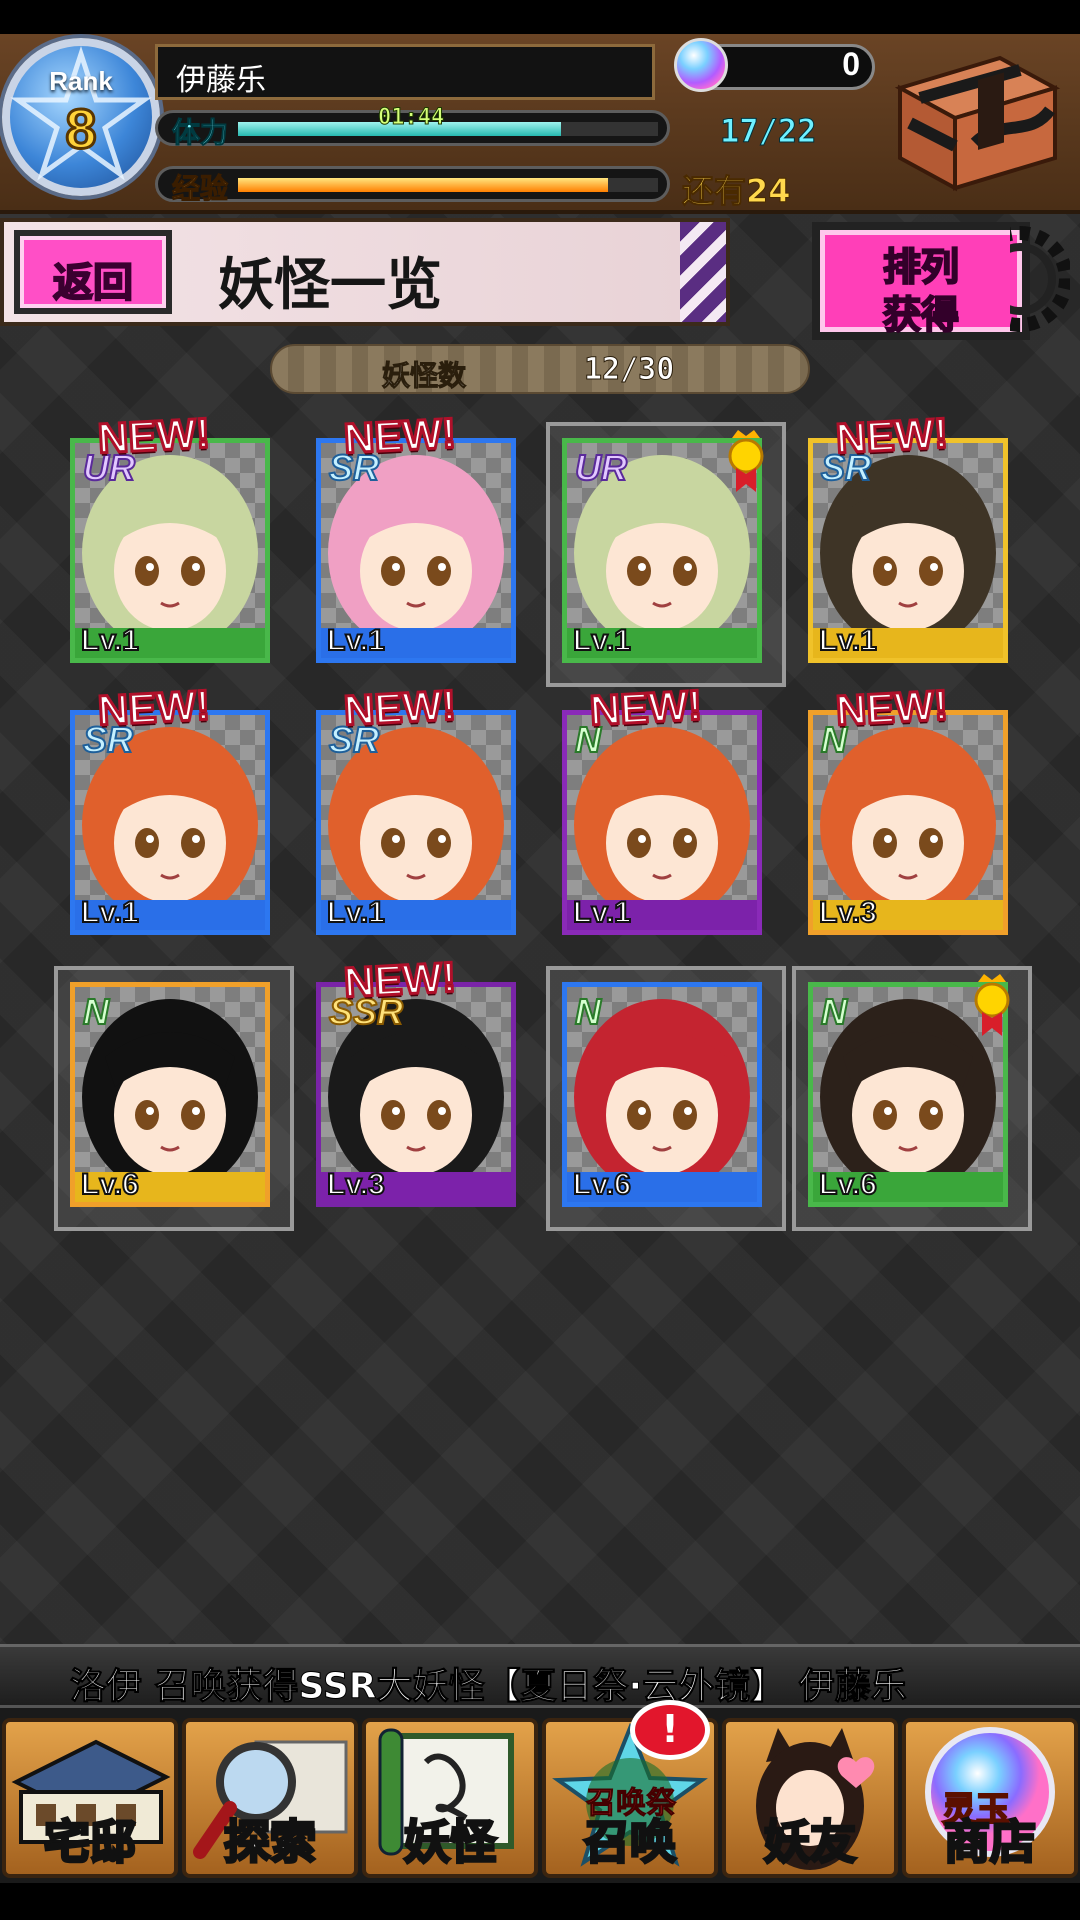 This screenshot has width=1080, height=1920. I want to click on exp-track, so click(448, 185).